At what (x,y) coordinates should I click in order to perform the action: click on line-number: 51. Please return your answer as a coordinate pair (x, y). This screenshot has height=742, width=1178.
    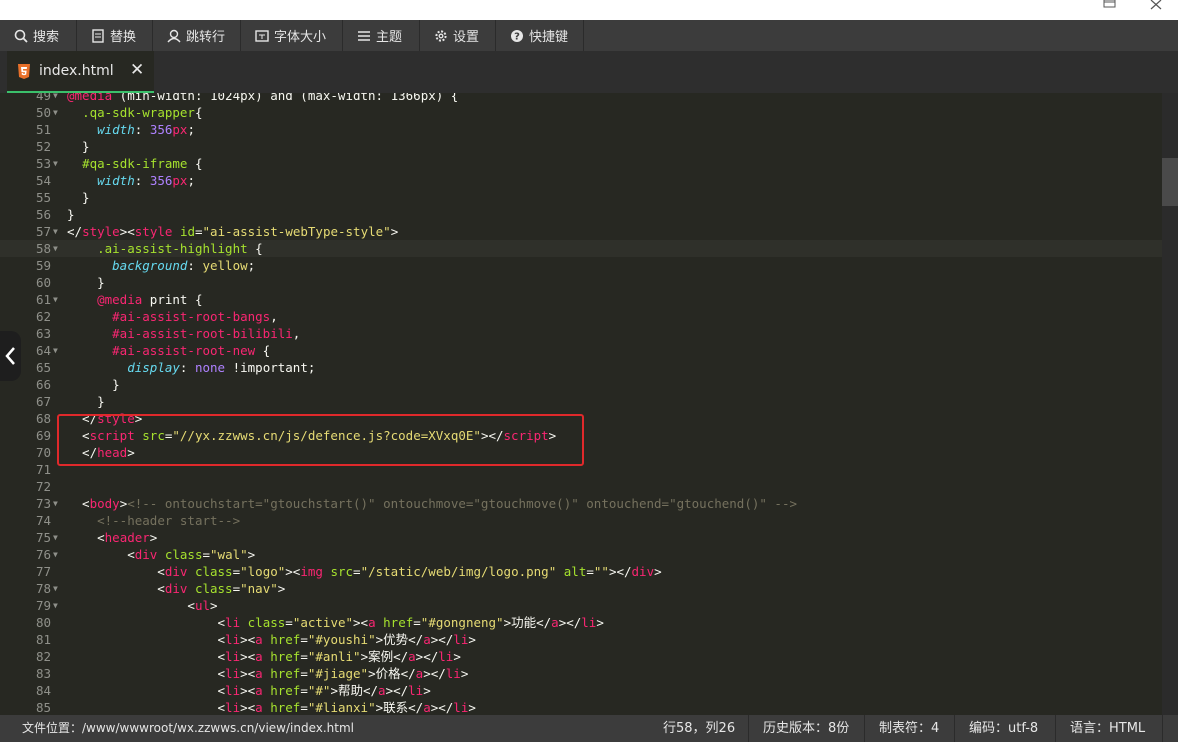
    Looking at the image, I should click on (43, 129).